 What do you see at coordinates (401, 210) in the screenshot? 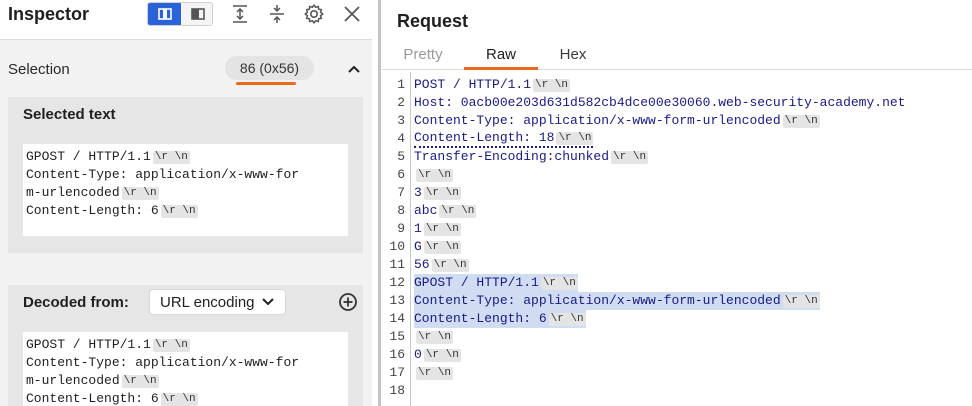
I see `line-number: 8` at bounding box center [401, 210].